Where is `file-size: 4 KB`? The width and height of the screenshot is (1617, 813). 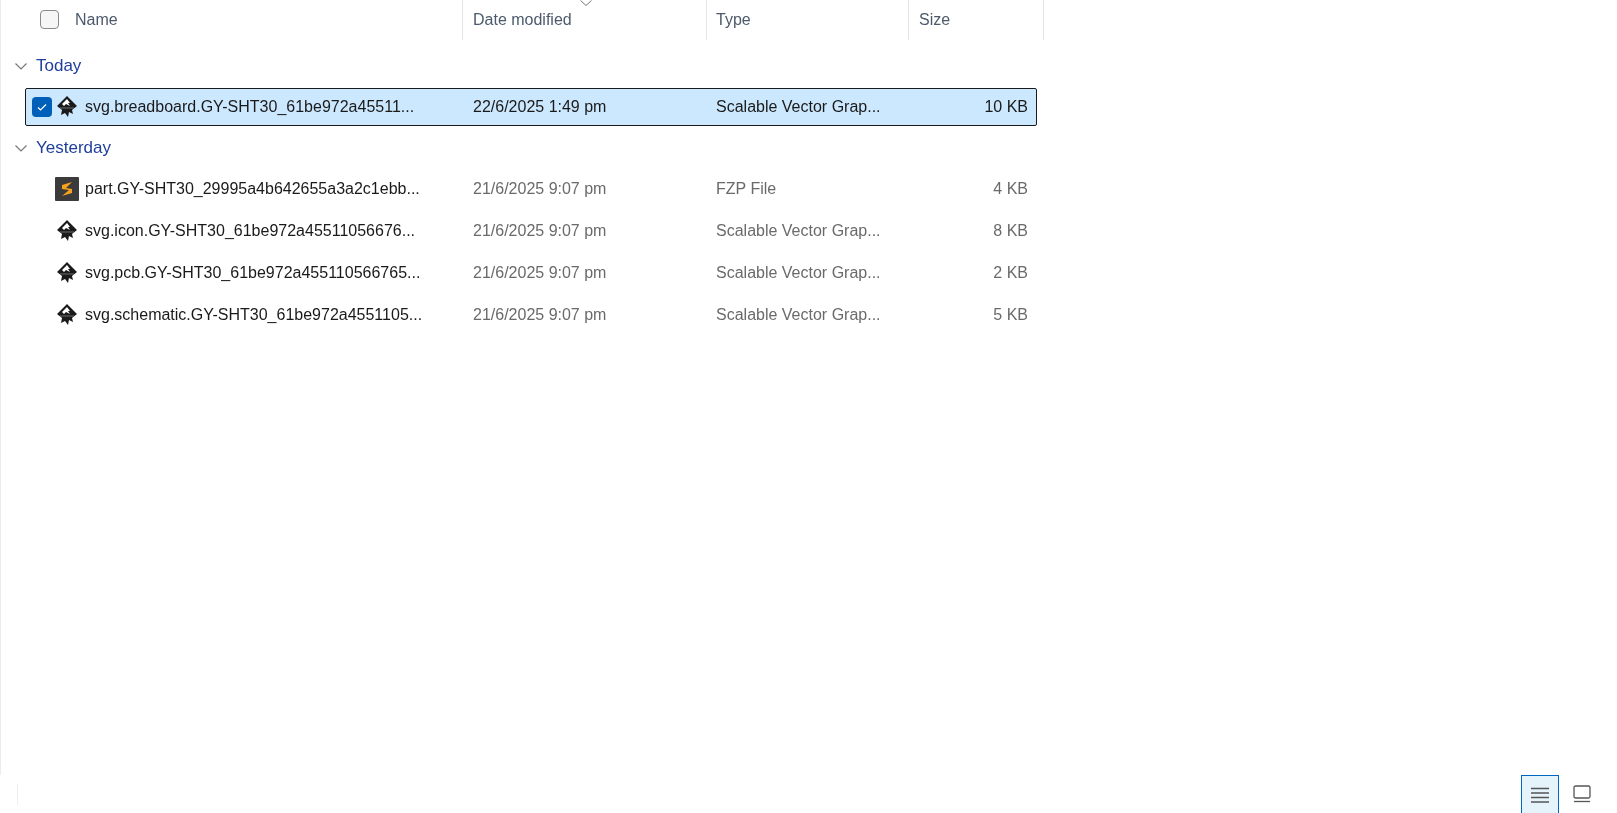
file-size: 4 KB is located at coordinates (1010, 189).